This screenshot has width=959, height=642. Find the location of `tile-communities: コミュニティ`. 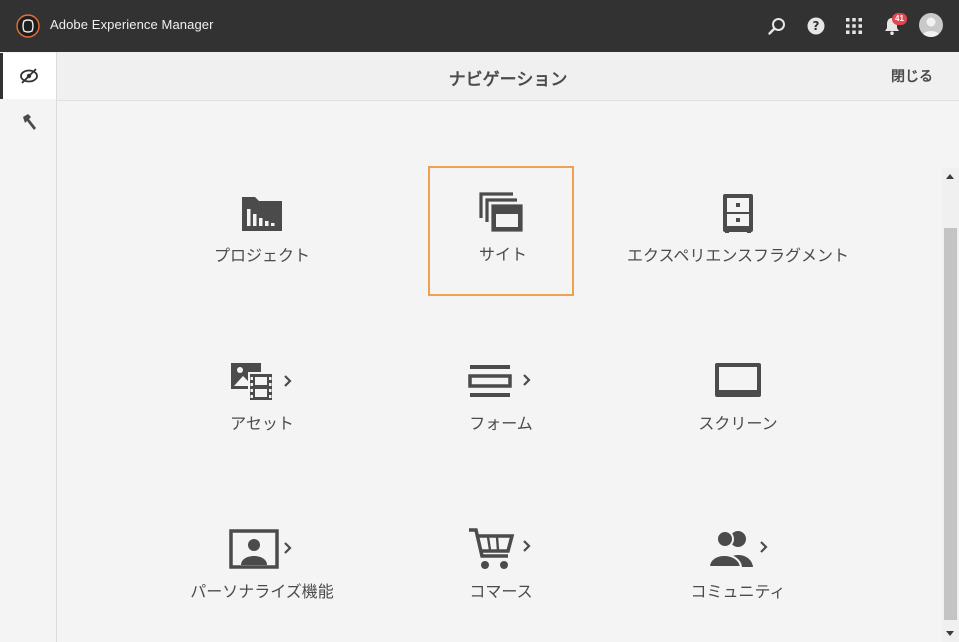

tile-communities: コミュニティ is located at coordinates (738, 568).